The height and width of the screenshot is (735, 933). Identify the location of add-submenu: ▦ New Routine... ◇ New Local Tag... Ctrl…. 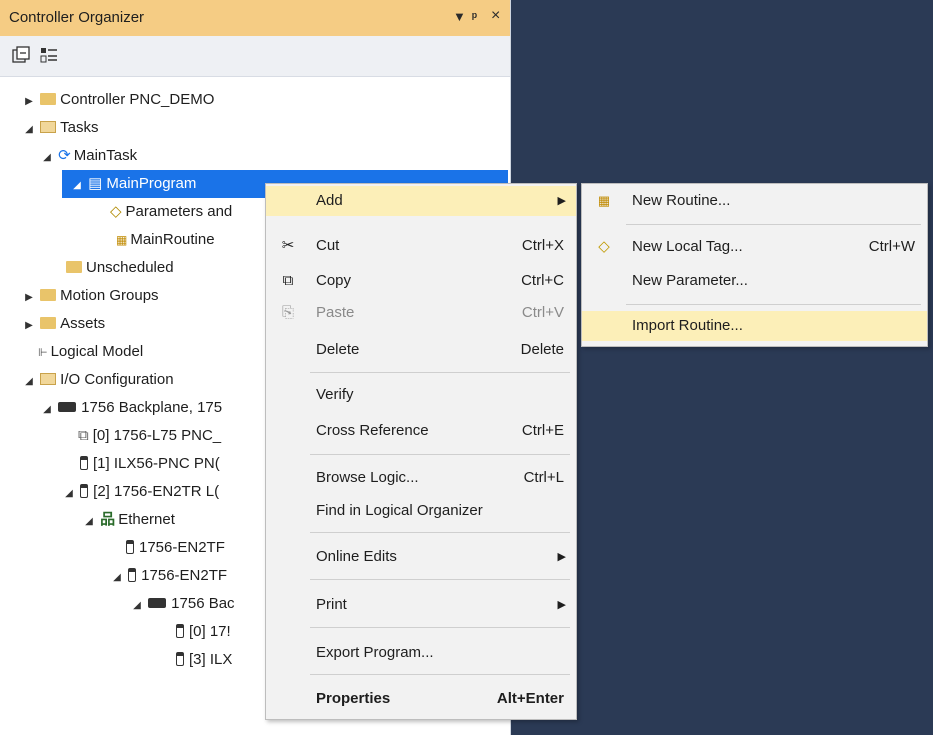
(754, 265).